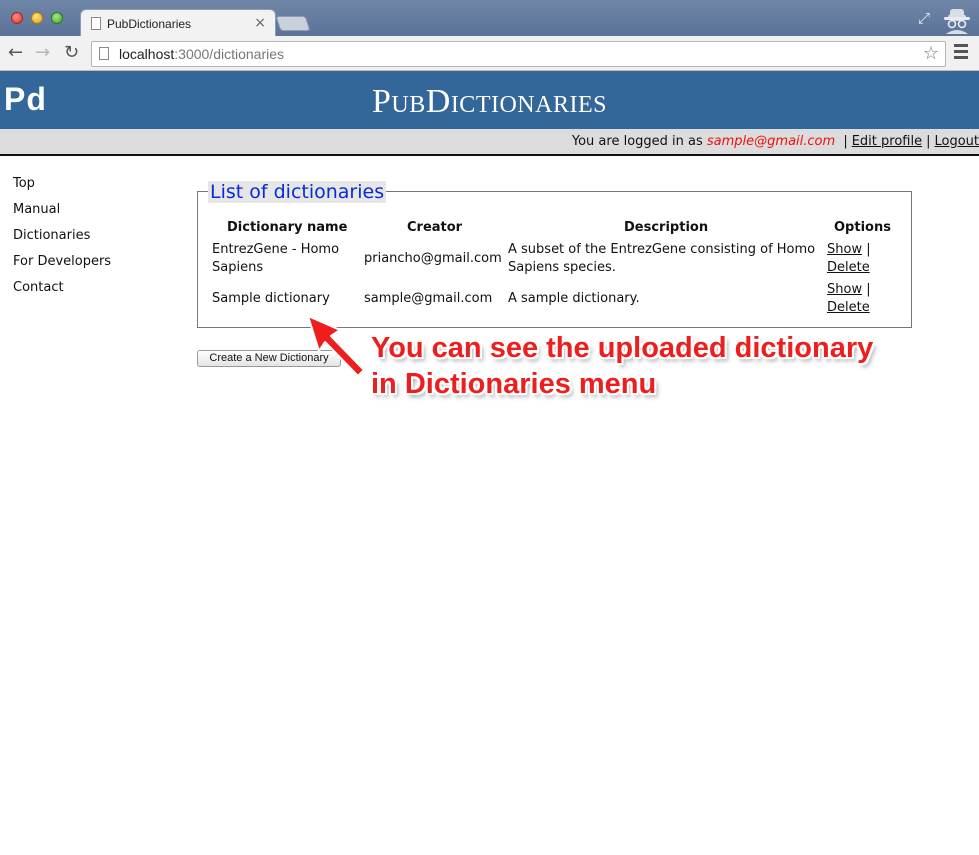 The image size is (979, 855). What do you see at coordinates (518, 54) in the screenshot?
I see `address-bar: localhost:3000/dictionaries ☆` at bounding box center [518, 54].